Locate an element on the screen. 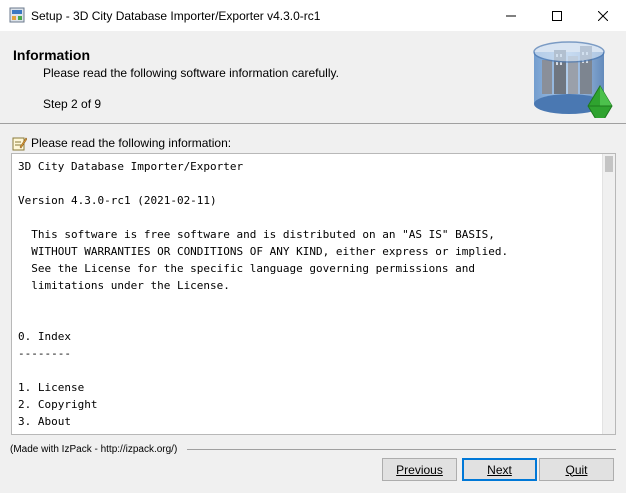 This screenshot has height=493, width=626. next-button: Next is located at coordinates (499, 469).